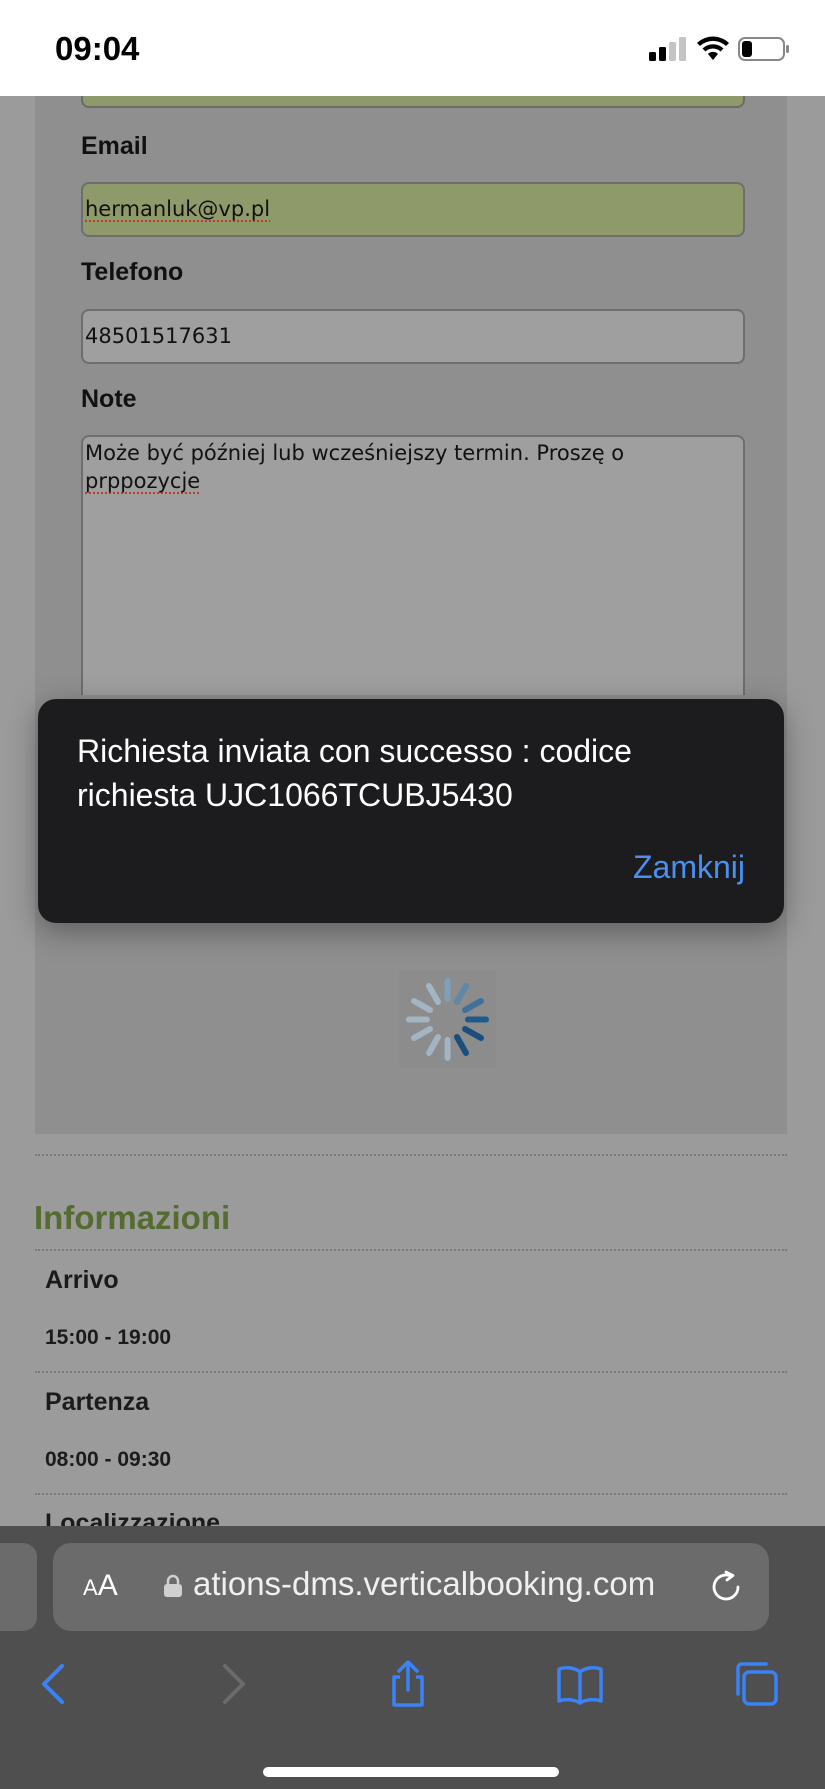 Image resolution: width=825 pixels, height=1789 pixels. I want to click on departure-time: 08:00 - 09:30, so click(108, 1459).